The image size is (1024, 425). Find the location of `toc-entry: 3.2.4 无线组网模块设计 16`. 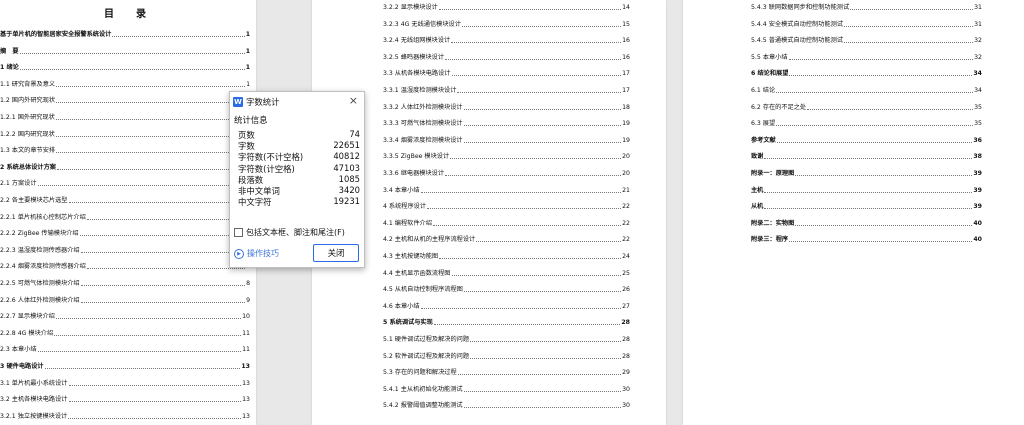

toc-entry: 3.2.4 无线组网模块设计 16 is located at coordinates (506, 41).